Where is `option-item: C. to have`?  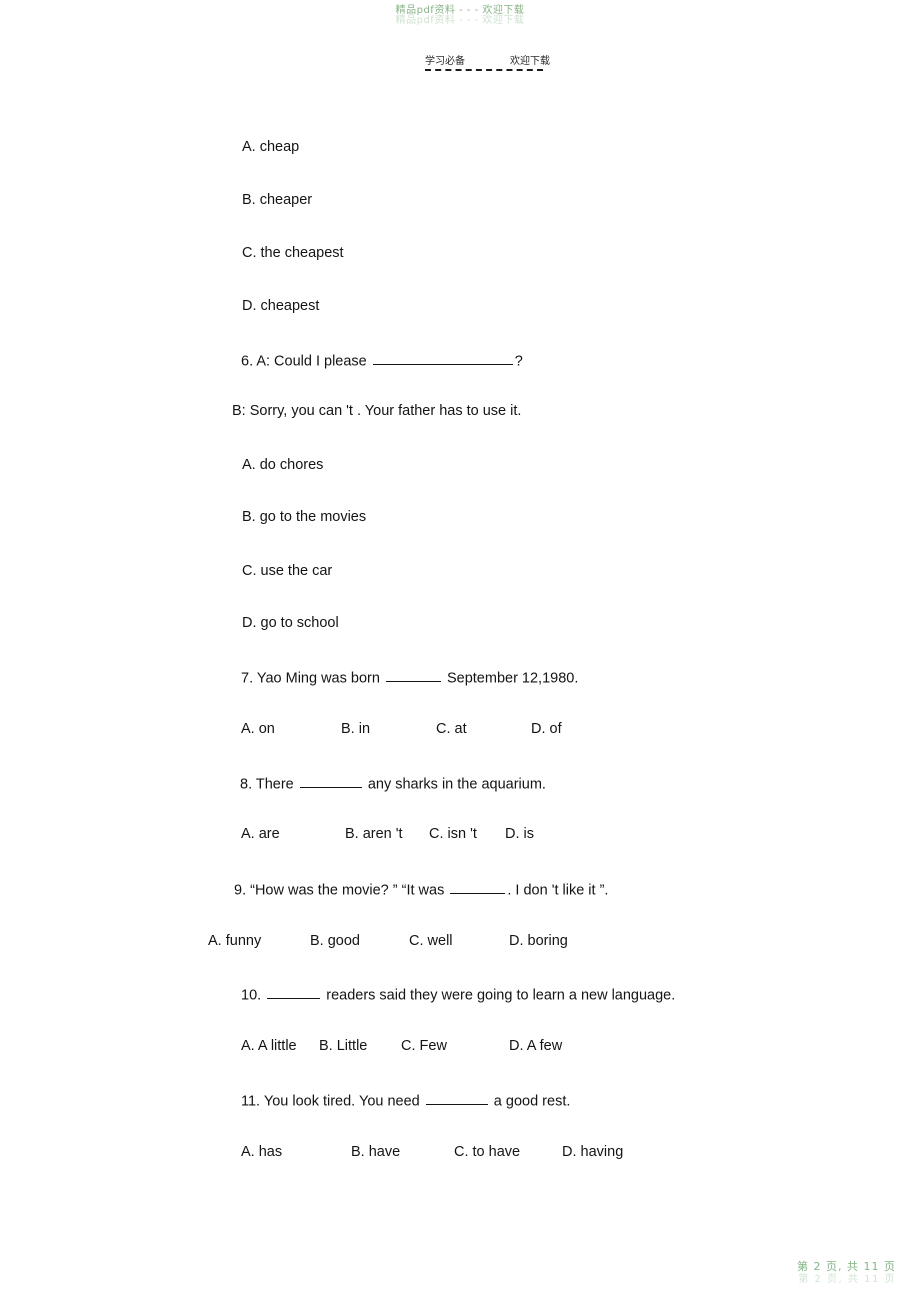 option-item: C. to have is located at coordinates (487, 1152).